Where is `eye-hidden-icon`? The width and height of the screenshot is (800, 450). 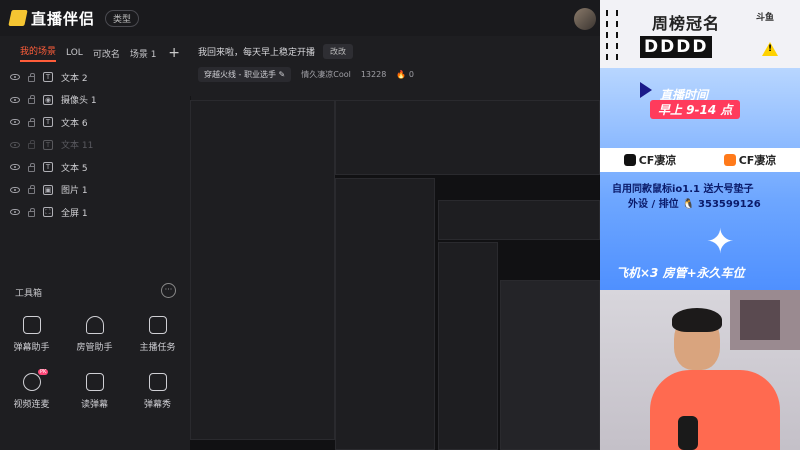 eye-hidden-icon is located at coordinates (15, 144).